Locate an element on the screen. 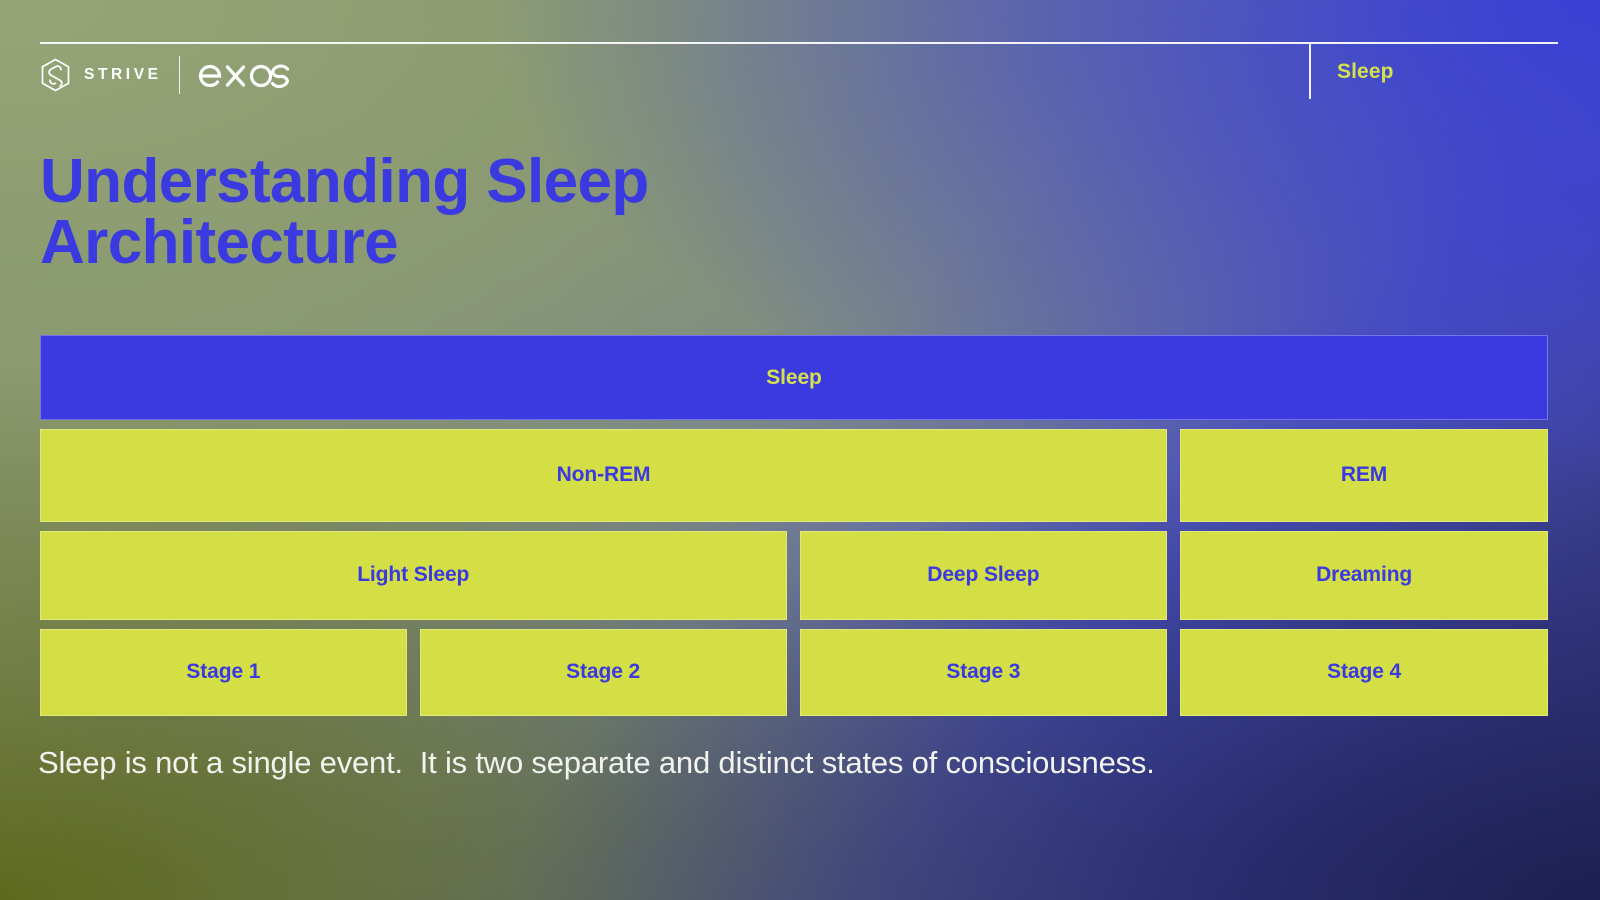 This screenshot has width=1600, height=900. diagram-row-root: Sleep is located at coordinates (794, 378).